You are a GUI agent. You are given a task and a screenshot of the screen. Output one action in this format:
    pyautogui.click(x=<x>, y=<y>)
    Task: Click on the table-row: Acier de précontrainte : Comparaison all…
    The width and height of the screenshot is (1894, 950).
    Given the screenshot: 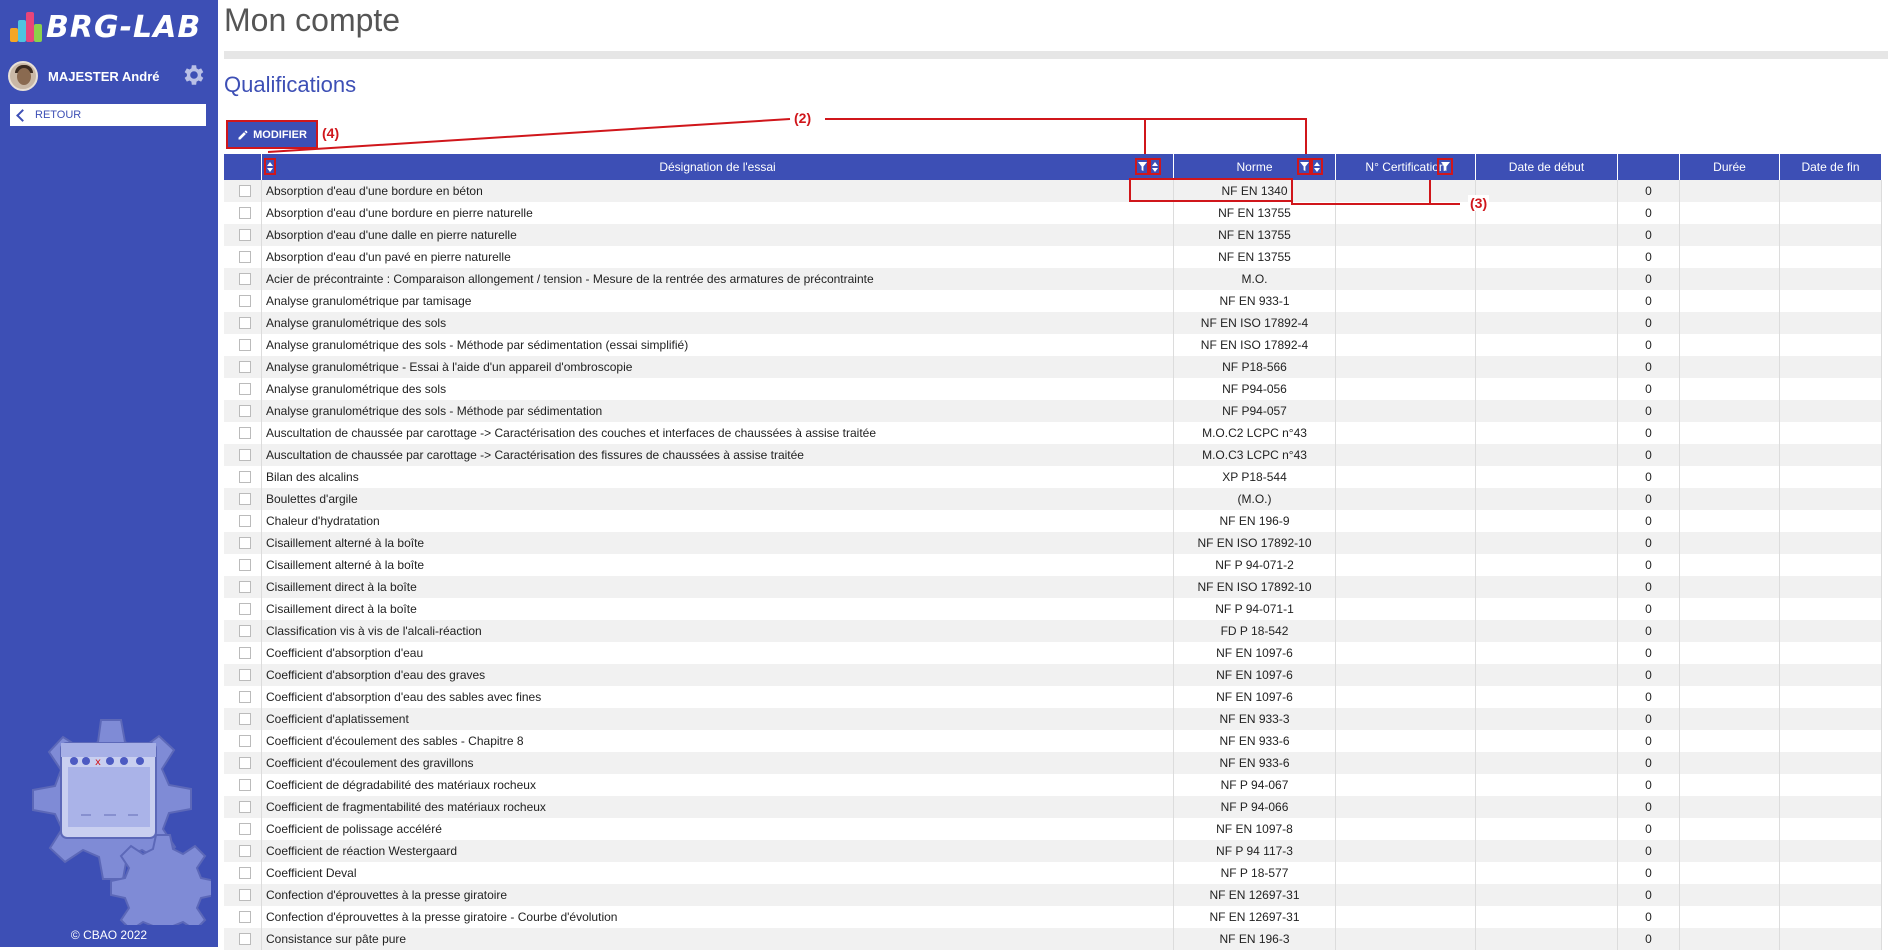 What is the action you would take?
    pyautogui.click(x=1053, y=279)
    